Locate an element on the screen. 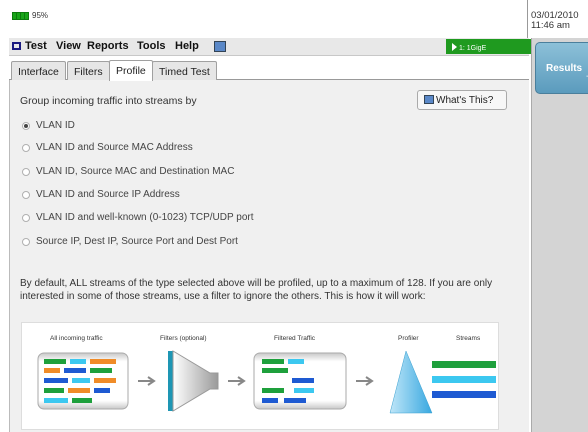  port-status-indicator: 1: 1GigE is located at coordinates (491, 46).